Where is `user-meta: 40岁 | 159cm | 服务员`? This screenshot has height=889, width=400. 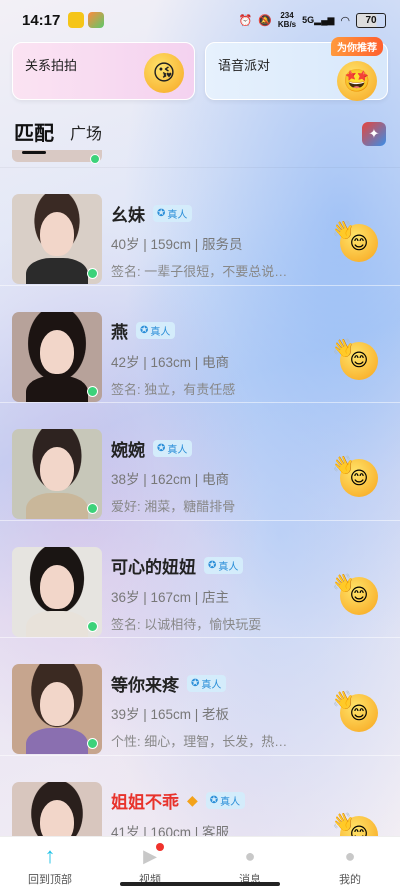 user-meta: 40岁 | 159cm | 服务员 is located at coordinates (177, 244).